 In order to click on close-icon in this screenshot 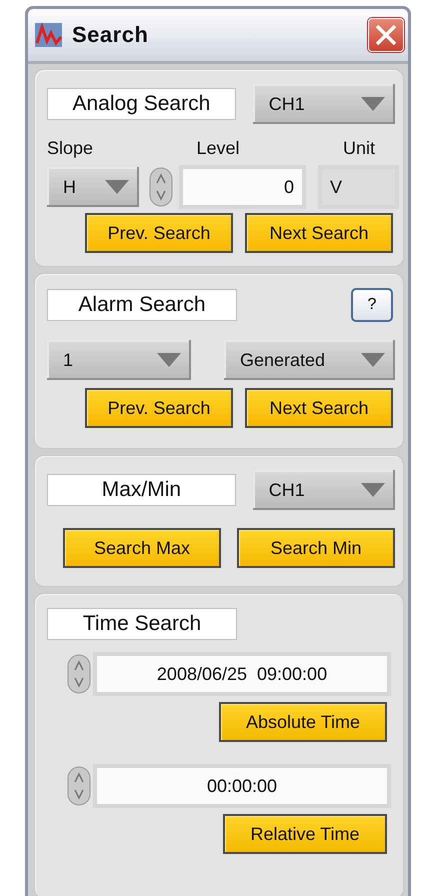, I will do `click(386, 35)`.